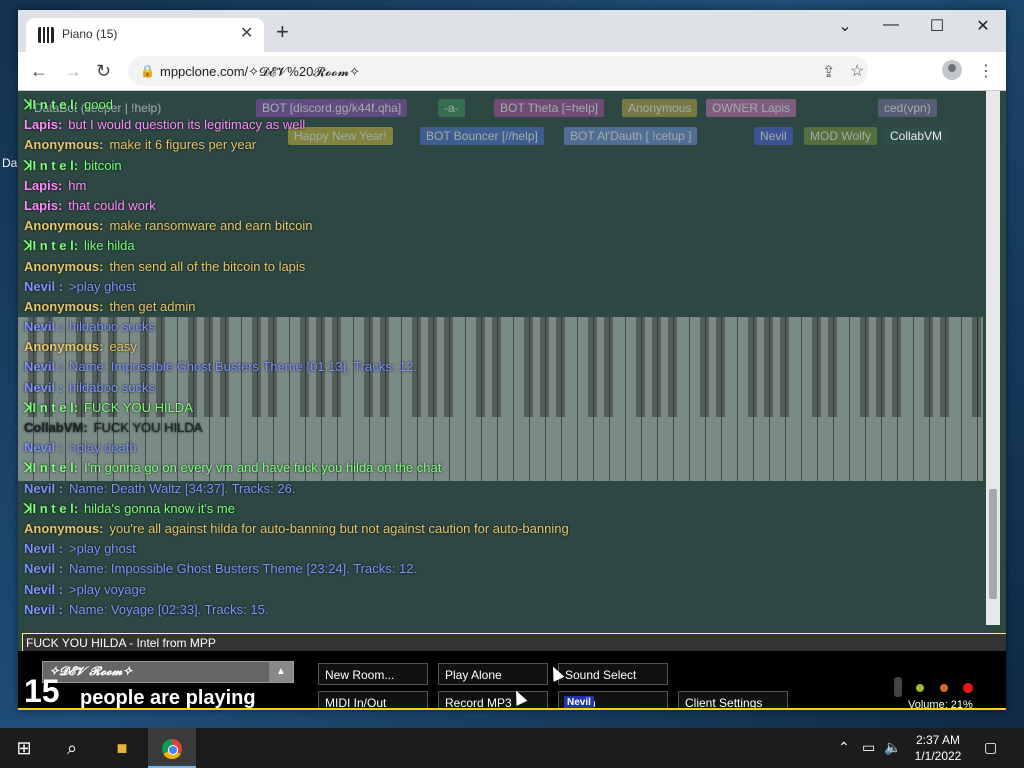  Describe the element at coordinates (868, 747) in the screenshot. I see `network-icon: ▭` at that location.